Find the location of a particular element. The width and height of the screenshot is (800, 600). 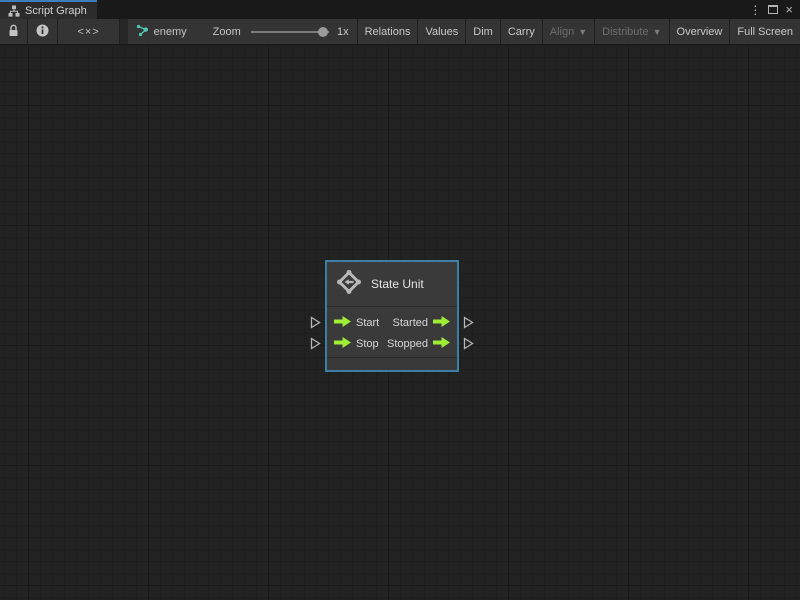

state-unit-node: State Unit Start Started Stop Stopped is located at coordinates (392, 316).